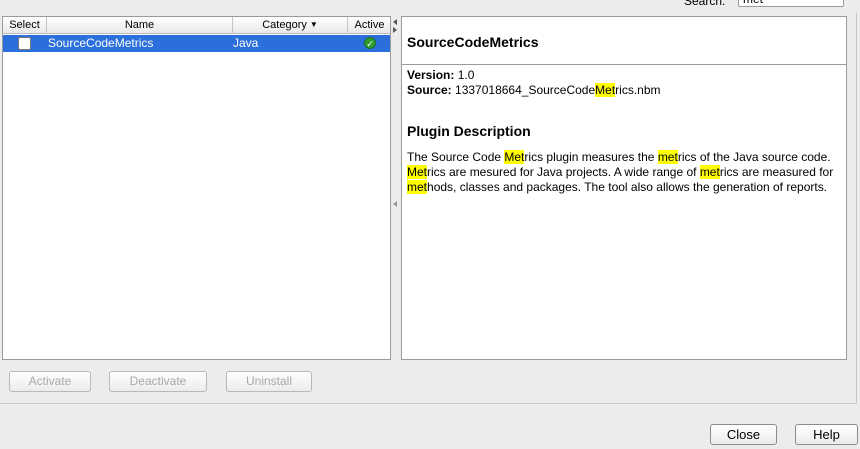 This screenshot has height=449, width=860. Describe the element at coordinates (591, 157) in the screenshot. I see `description-fragment: rics plugin measures the` at that location.